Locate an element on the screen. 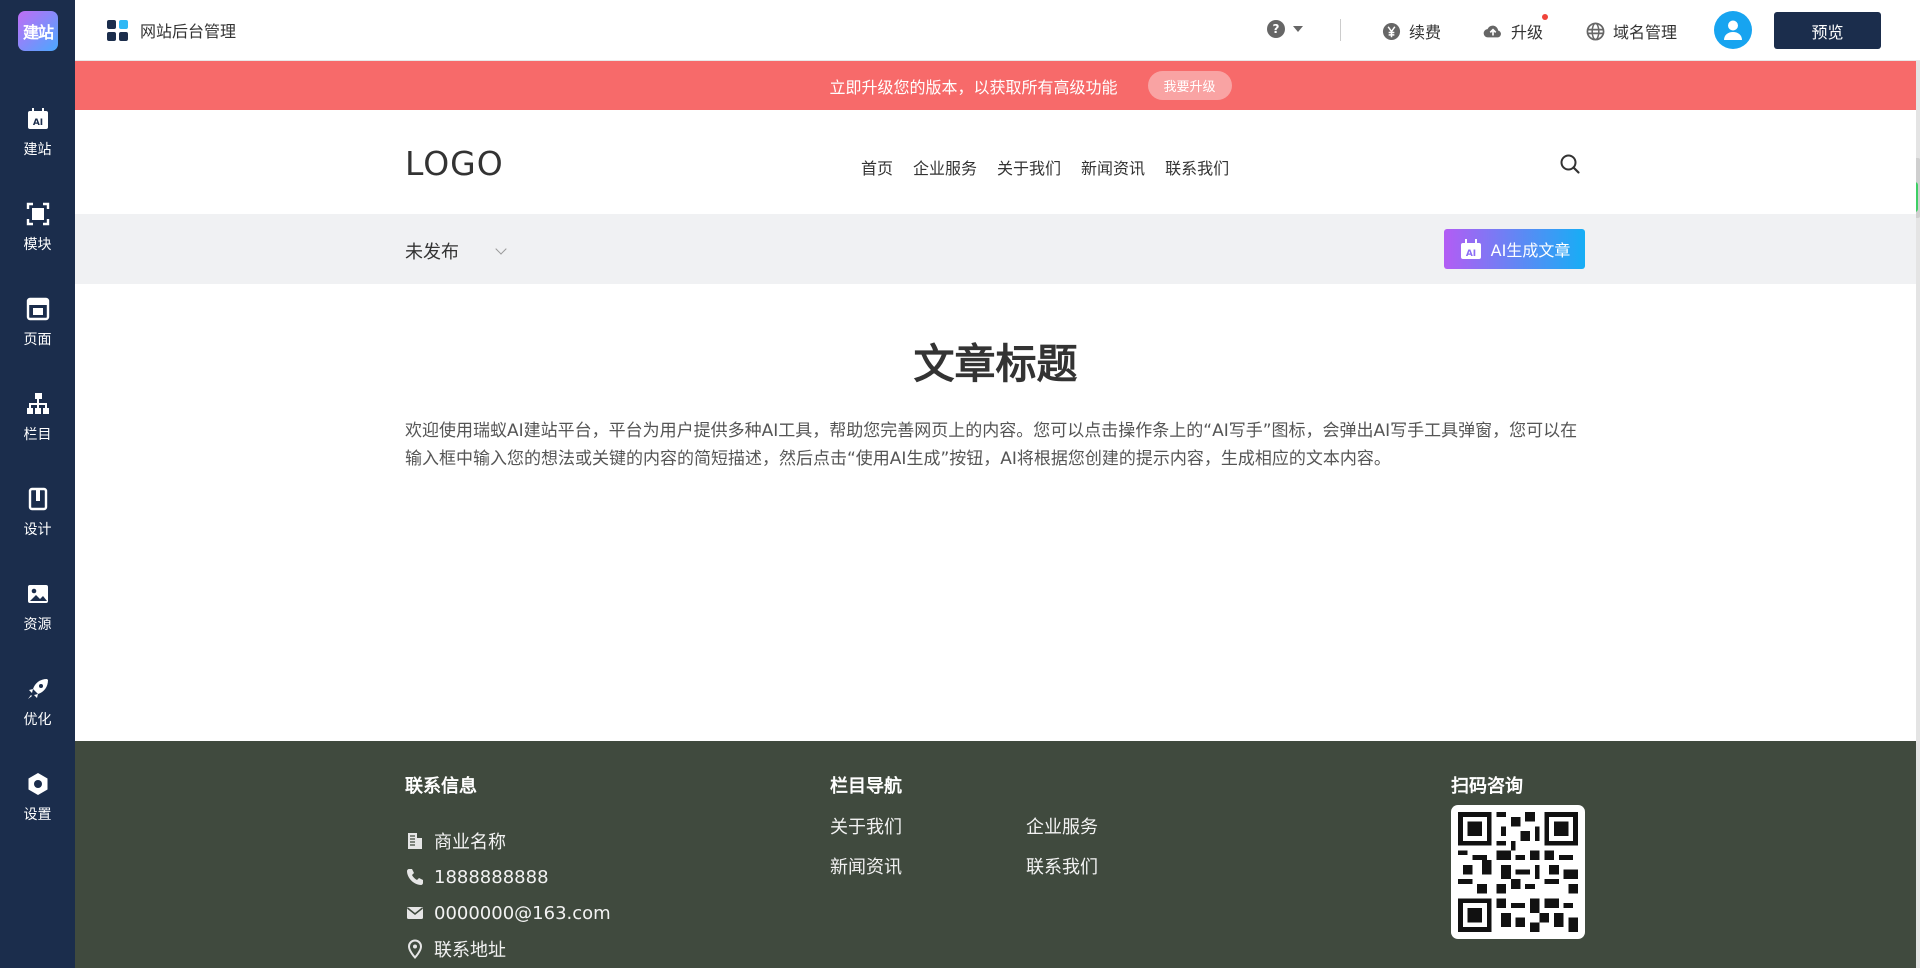 The width and height of the screenshot is (1920, 968). preview-button: 预览 is located at coordinates (1827, 30).